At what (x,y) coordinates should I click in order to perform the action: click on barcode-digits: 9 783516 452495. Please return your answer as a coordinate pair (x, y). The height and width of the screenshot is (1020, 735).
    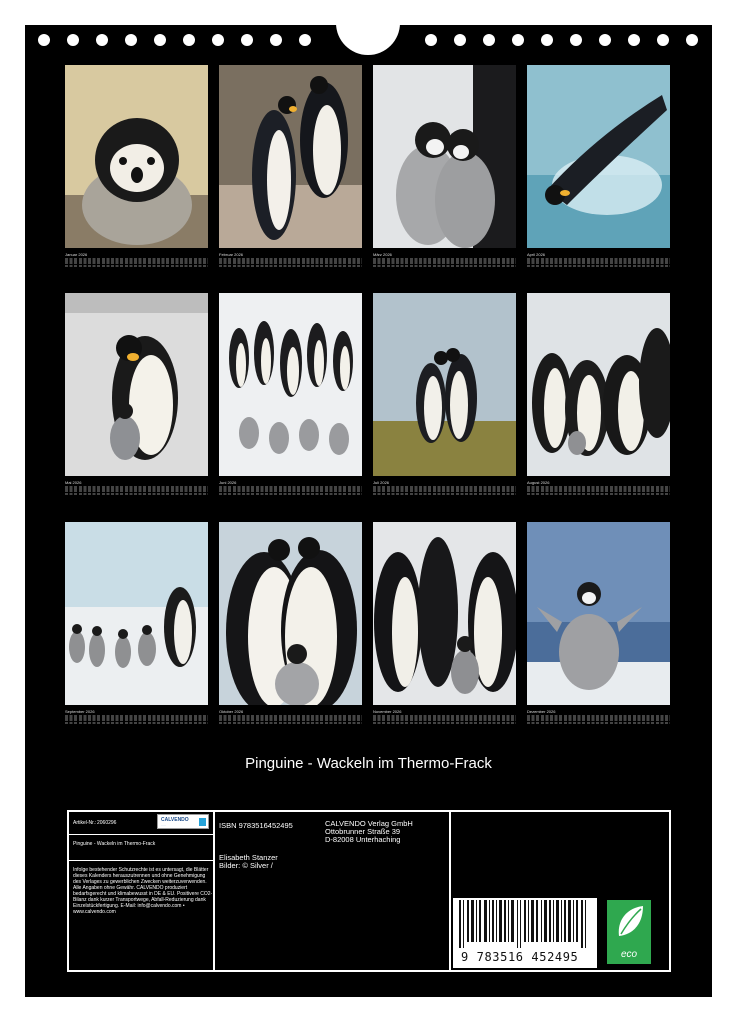
    Looking at the image, I should click on (520, 957).